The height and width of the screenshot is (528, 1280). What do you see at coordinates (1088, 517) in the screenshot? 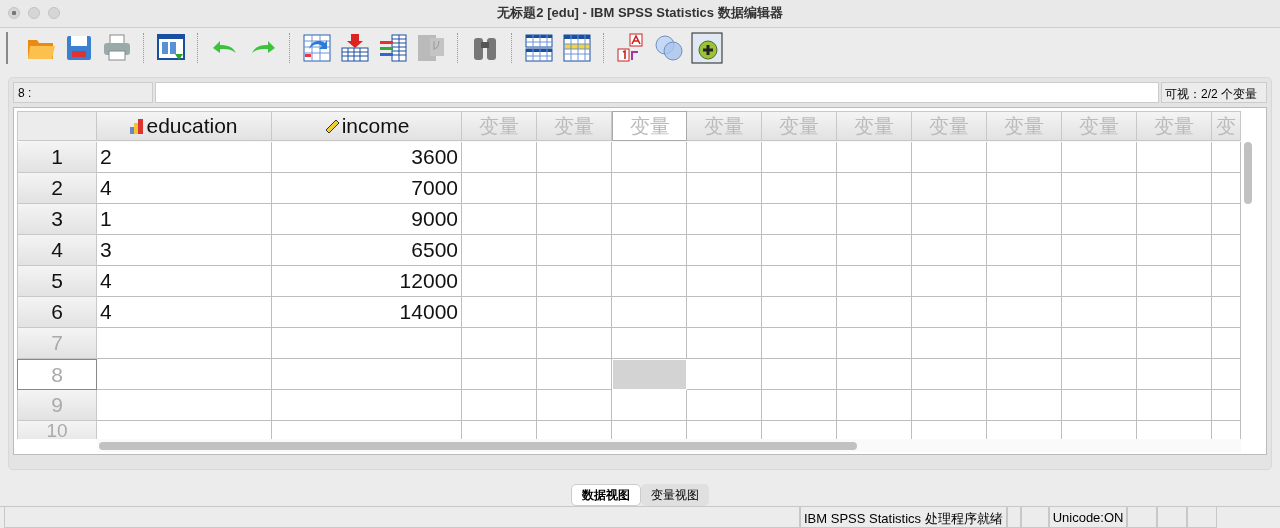
I see `encoding-status: Unicode:ON` at bounding box center [1088, 517].